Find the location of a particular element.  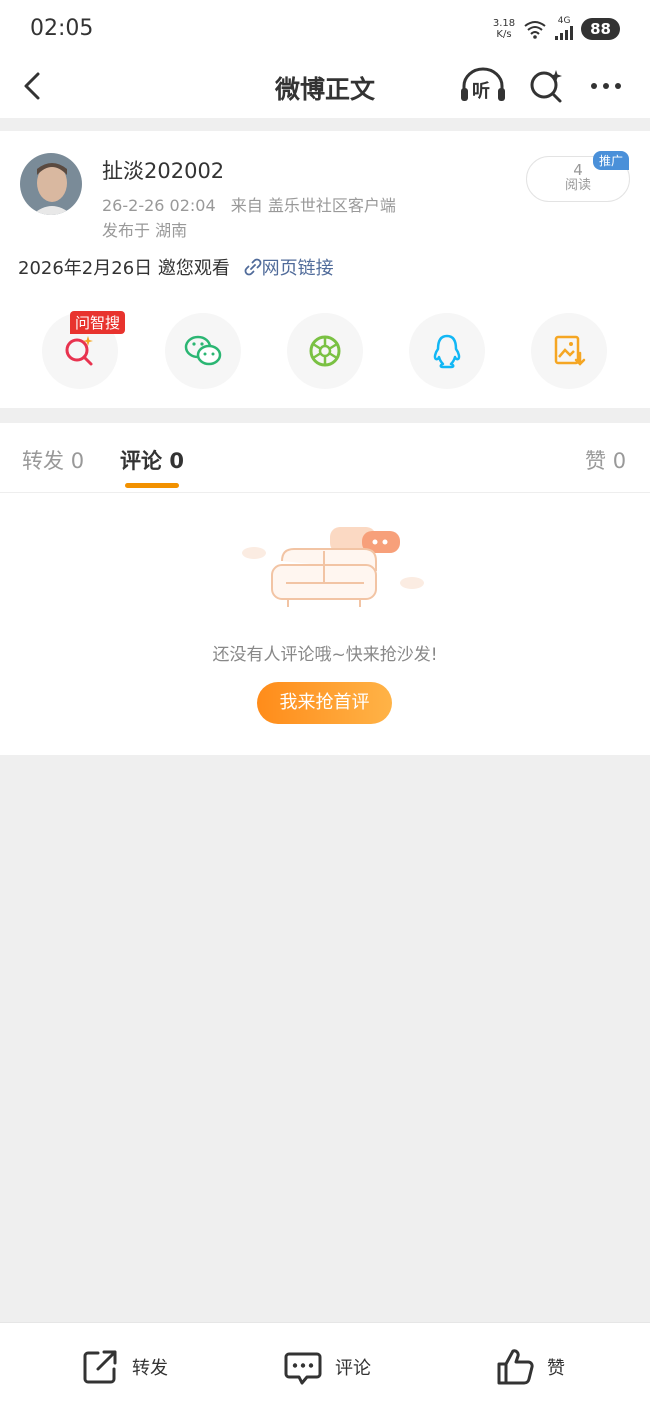

share-row: 问智搜 is located at coordinates (325, 351).